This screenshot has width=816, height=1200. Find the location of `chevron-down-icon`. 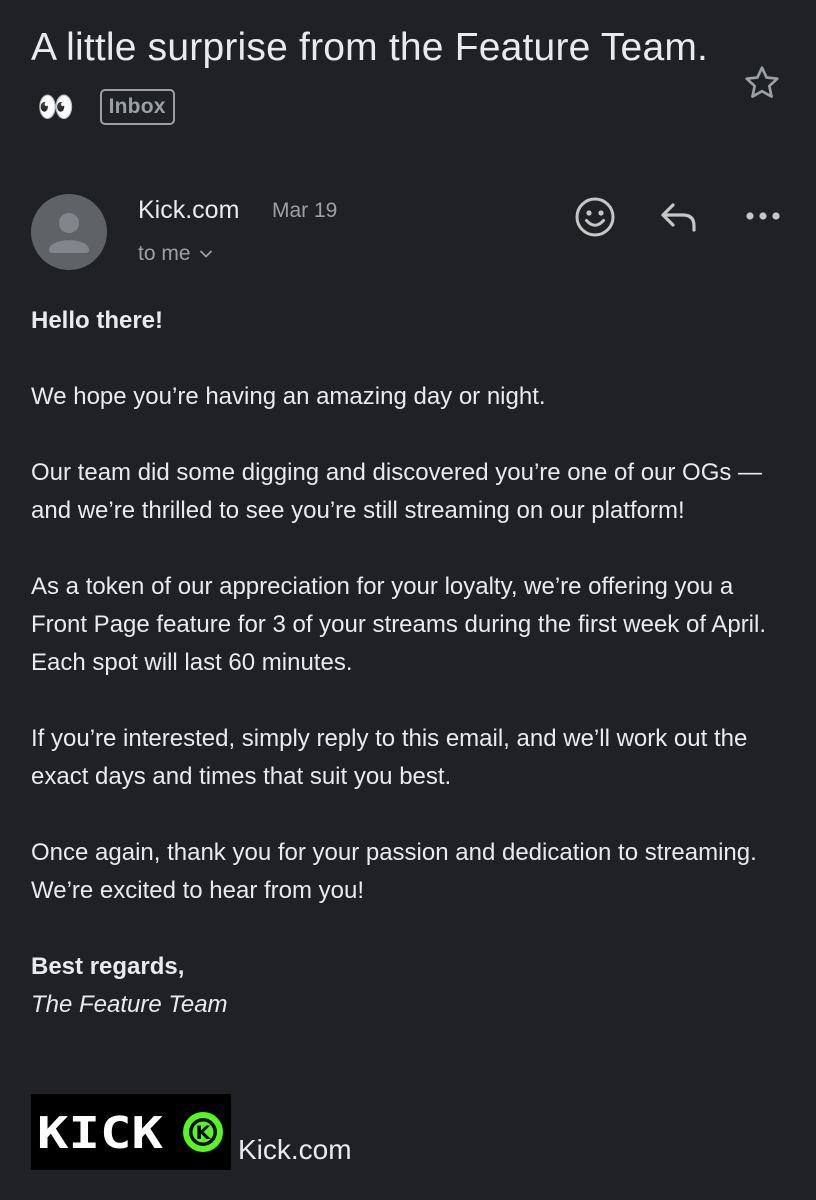

chevron-down-icon is located at coordinates (205, 254).